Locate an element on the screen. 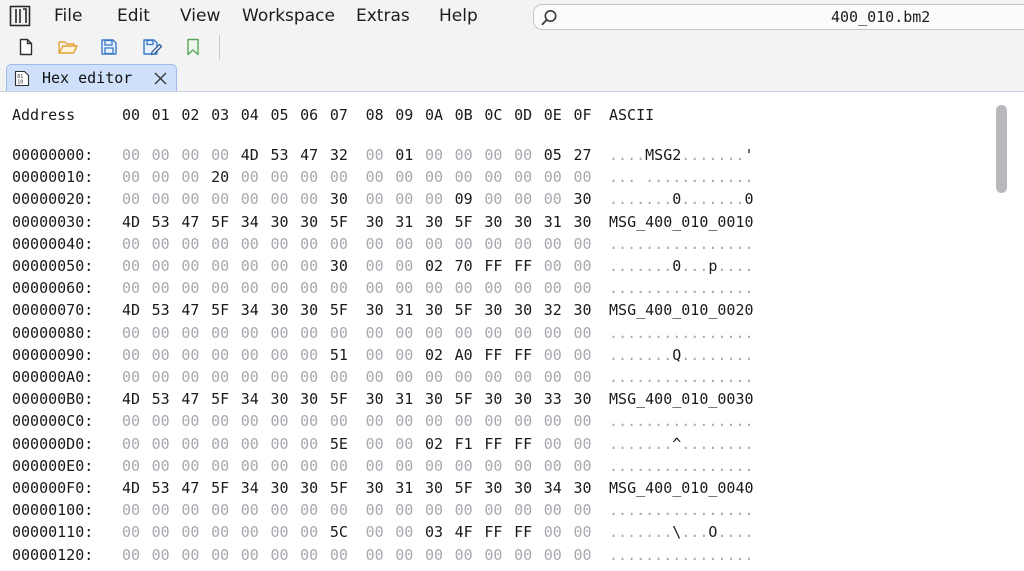 The height and width of the screenshot is (571, 1024). hex-byte: 4F is located at coordinates (464, 532).